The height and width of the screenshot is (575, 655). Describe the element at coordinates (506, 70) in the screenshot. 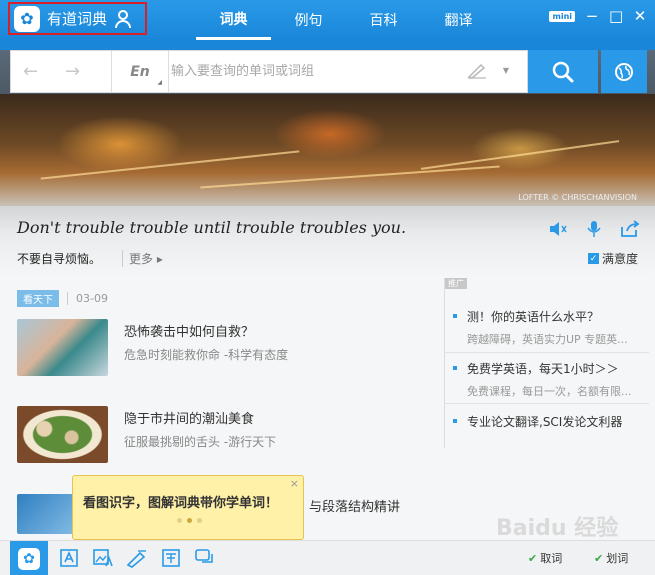

I see `dropdown-chevron-icon: ▼` at that location.